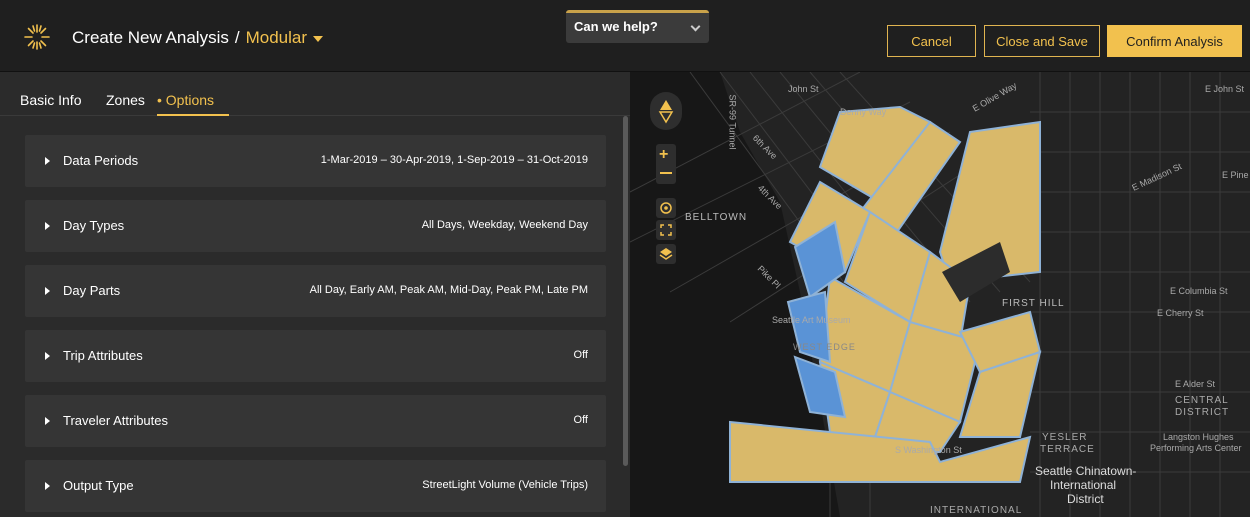 Image resolution: width=1250 pixels, height=517 pixels. Describe the element at coordinates (193, 115) in the screenshot. I see `active-tab-indicator` at that location.